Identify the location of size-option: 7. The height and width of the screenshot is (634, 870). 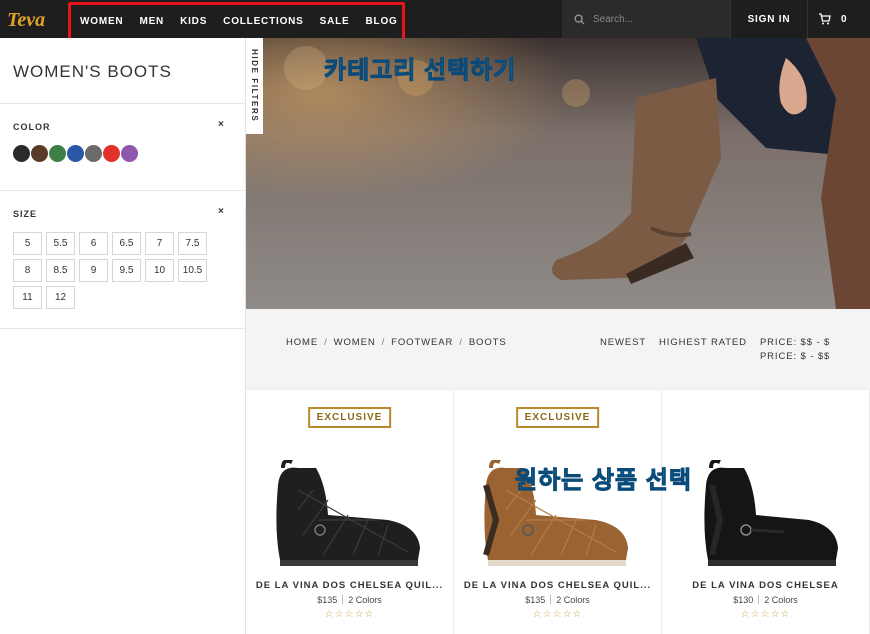
(159, 243).